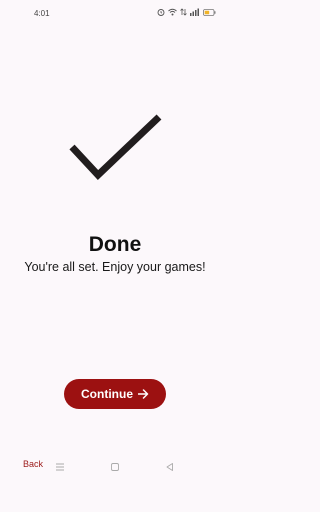 This screenshot has width=320, height=512. I want to click on signal-icon, so click(195, 12).